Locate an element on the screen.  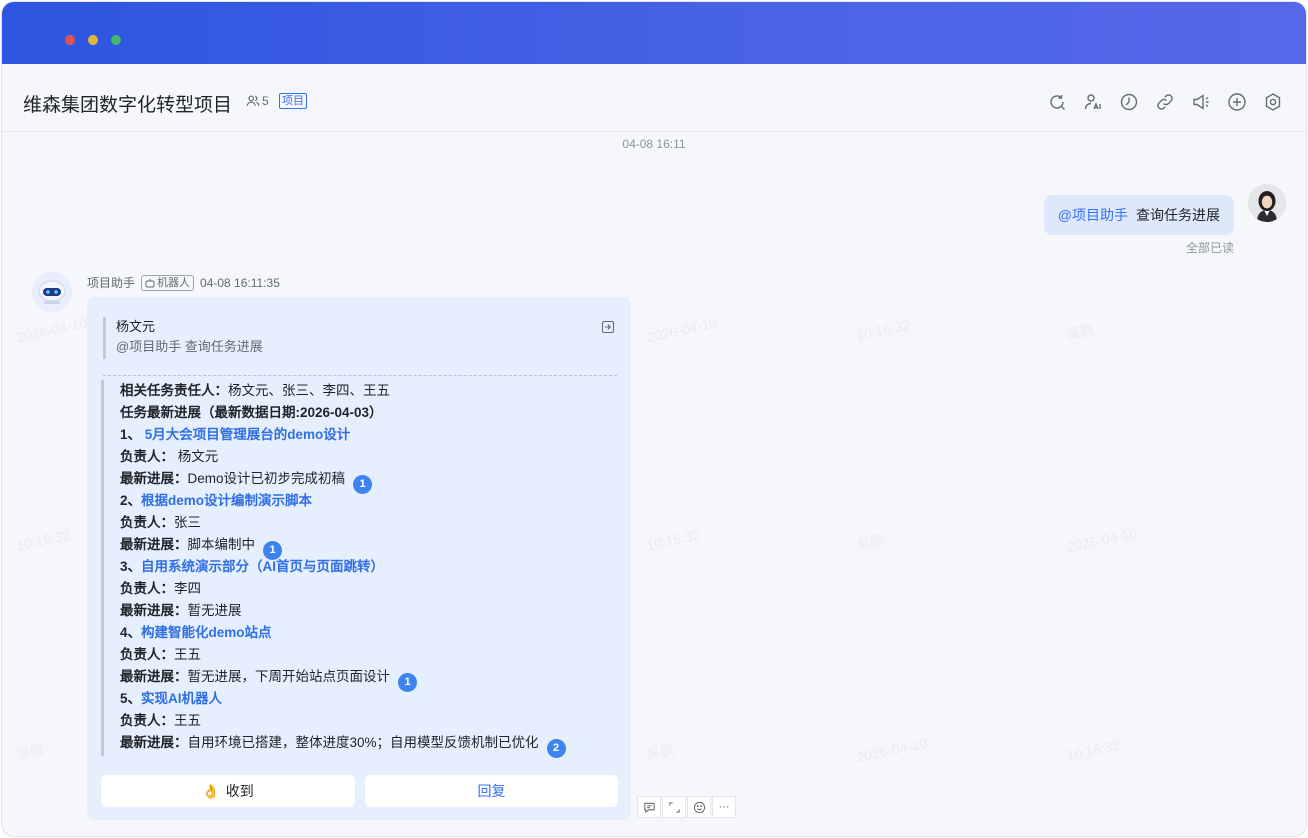
content-line: 最新进展：暂无进展 is located at coordinates (367, 611).